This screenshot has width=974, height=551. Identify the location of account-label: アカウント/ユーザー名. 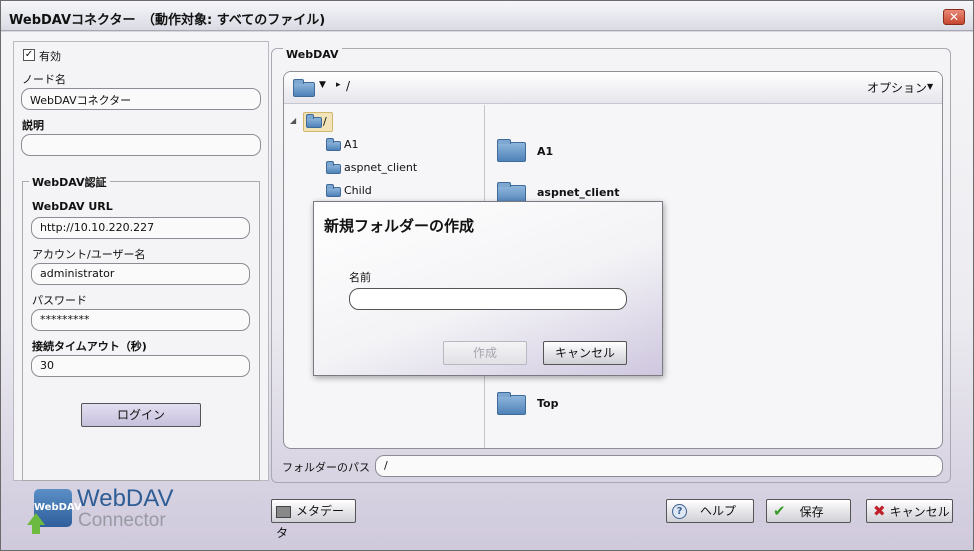
(89, 254).